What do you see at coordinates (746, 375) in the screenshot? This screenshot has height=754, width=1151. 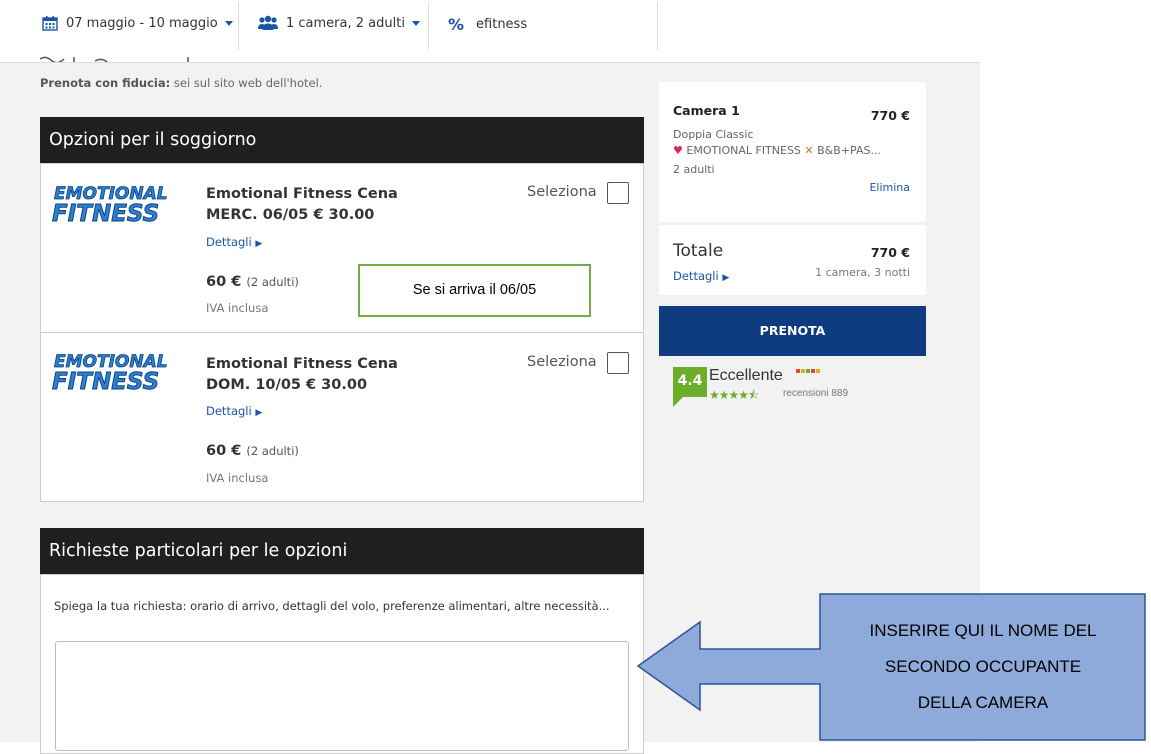 I see `rating-label: Eccellente` at bounding box center [746, 375].